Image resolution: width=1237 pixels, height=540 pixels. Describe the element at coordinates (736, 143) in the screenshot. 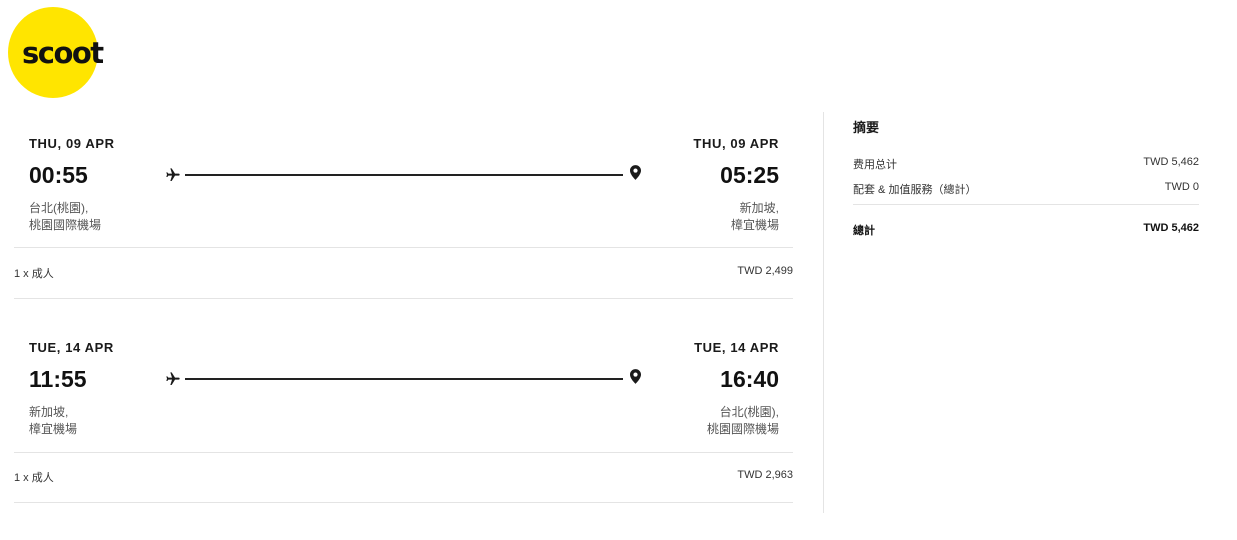

I see `arrival-date: THU, 09 APR` at that location.